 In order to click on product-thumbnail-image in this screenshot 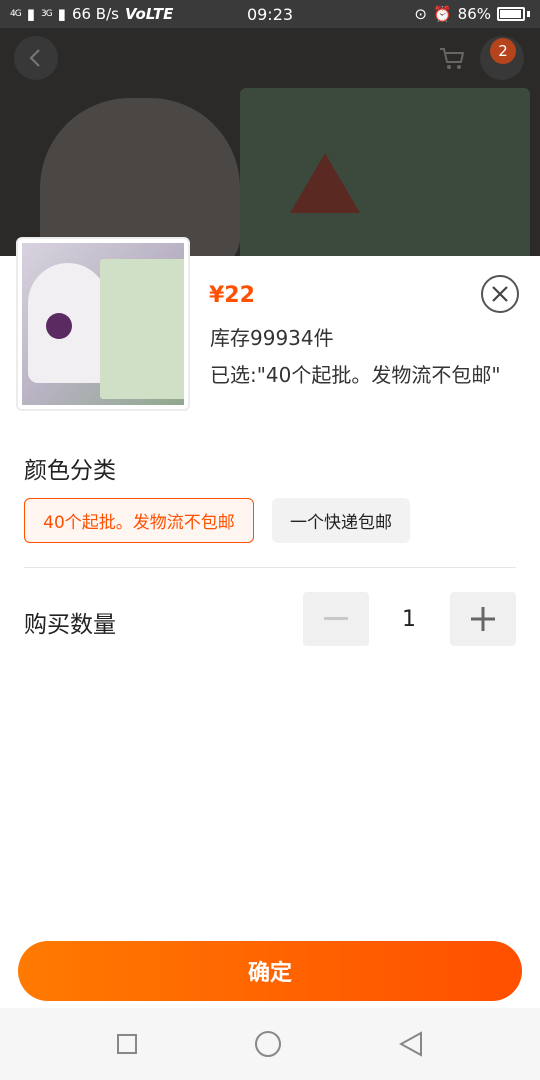, I will do `click(103, 324)`.